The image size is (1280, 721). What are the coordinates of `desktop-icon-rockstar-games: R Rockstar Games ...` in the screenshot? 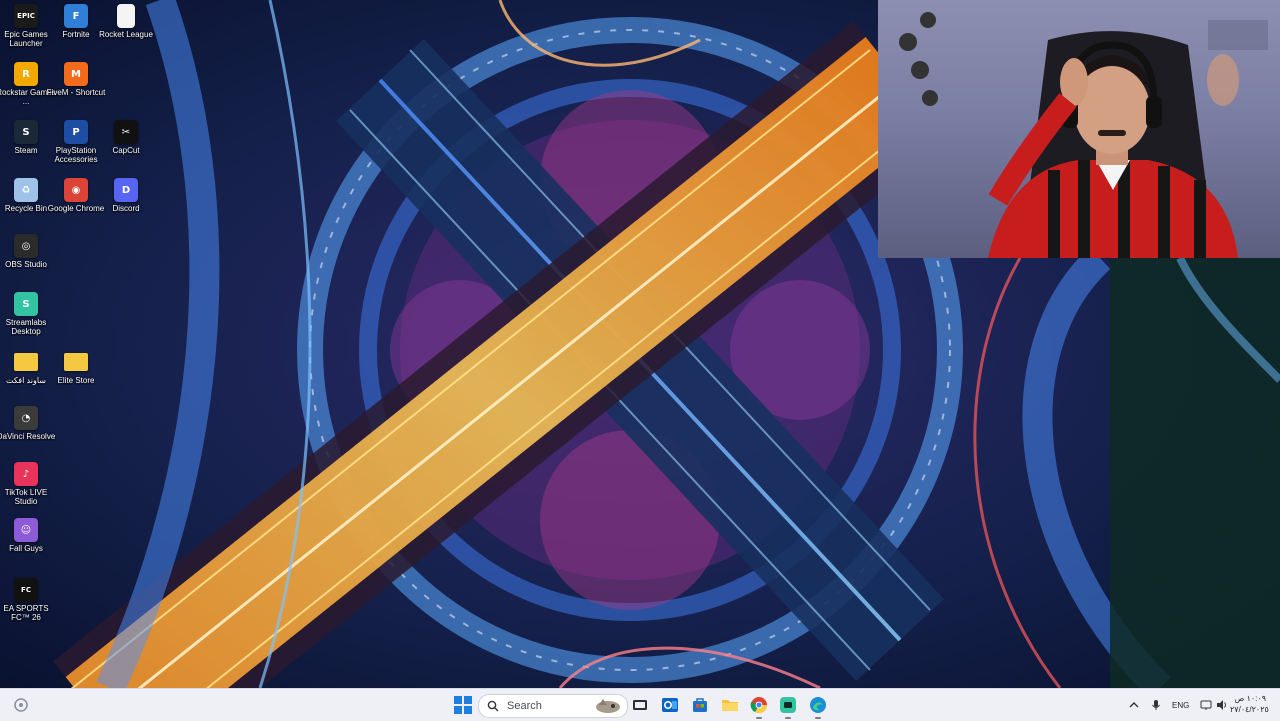 It's located at (28, 84).